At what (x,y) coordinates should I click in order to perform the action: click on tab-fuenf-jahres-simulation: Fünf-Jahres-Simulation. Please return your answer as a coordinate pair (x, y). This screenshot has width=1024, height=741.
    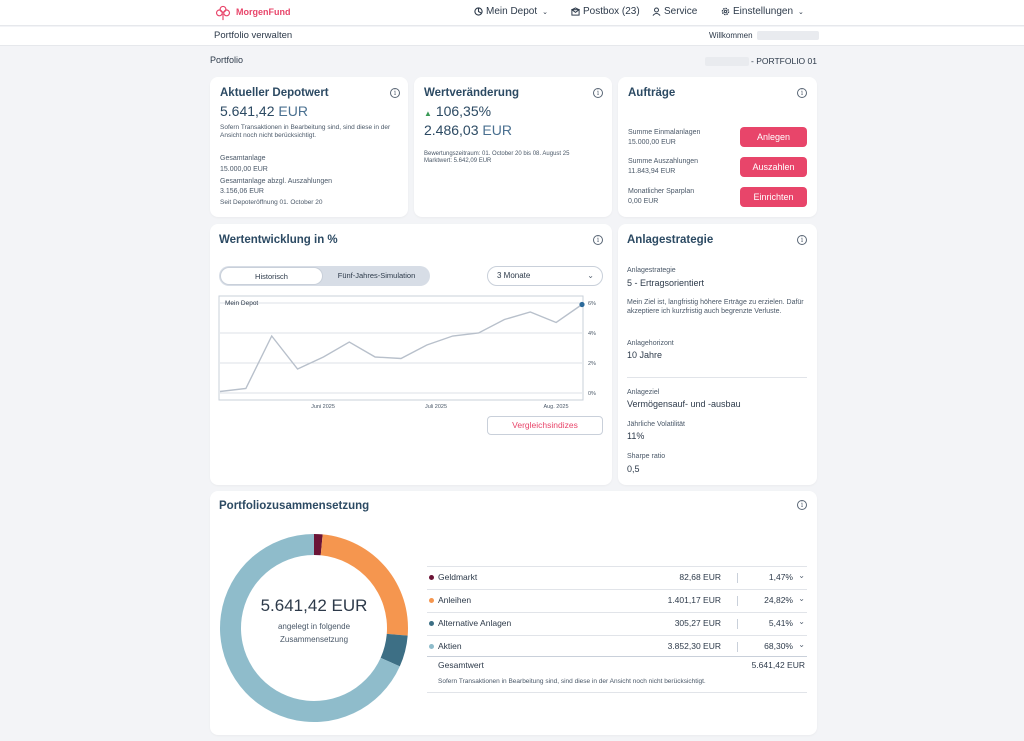
    Looking at the image, I should click on (376, 276).